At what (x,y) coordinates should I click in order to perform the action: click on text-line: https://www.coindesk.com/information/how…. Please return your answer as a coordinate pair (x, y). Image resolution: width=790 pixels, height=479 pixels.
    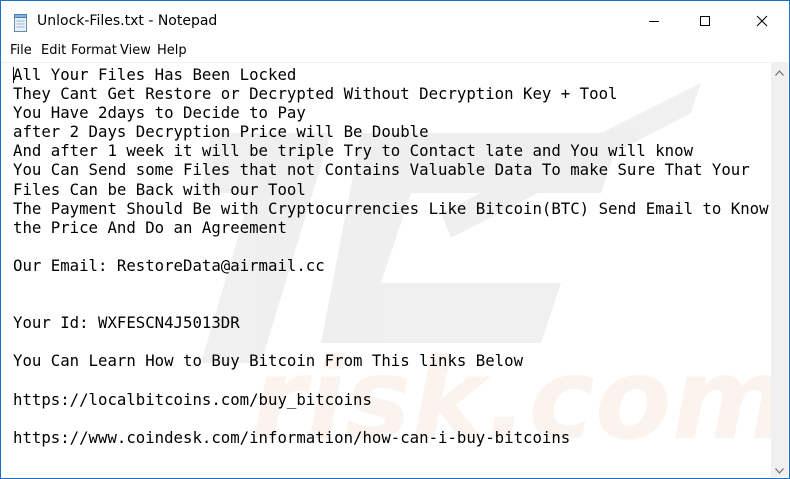
    Looking at the image, I should click on (292, 437).